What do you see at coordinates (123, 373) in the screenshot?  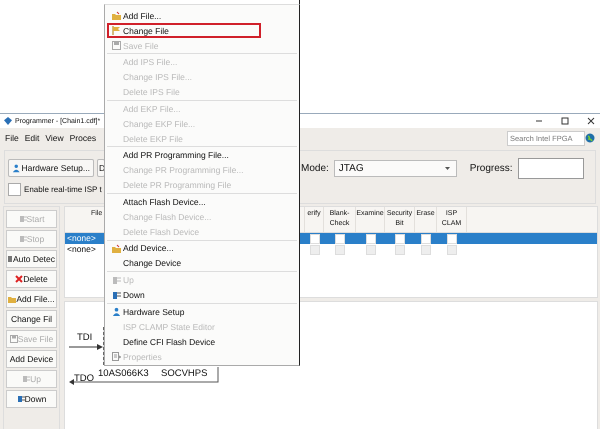 I see `device-label: 10AS066K3` at bounding box center [123, 373].